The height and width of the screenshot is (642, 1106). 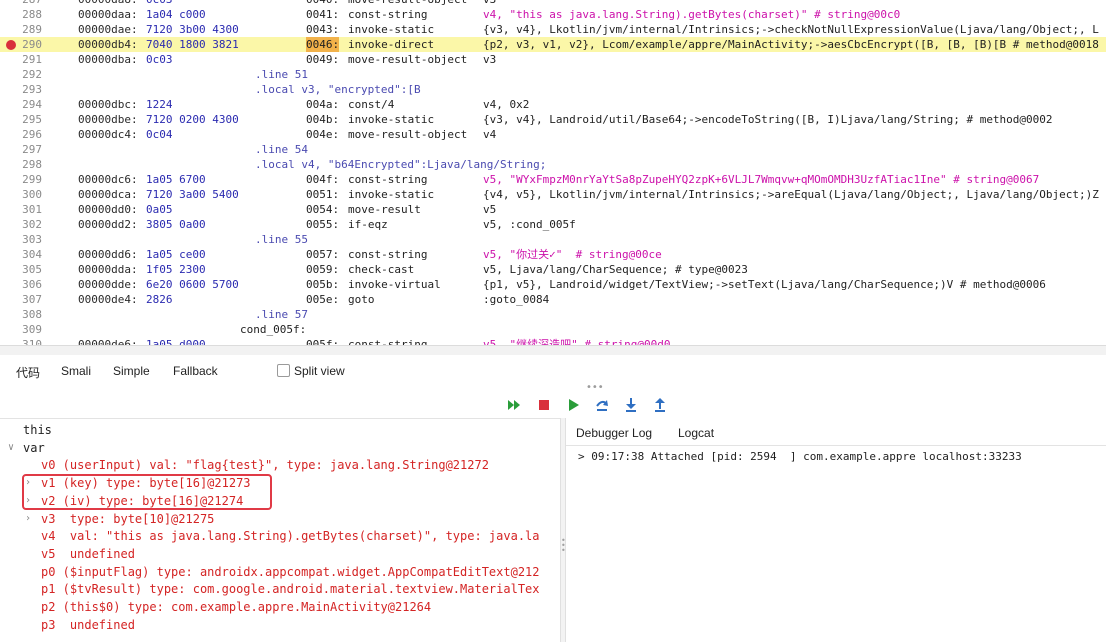 I want to click on variable-row: ∨ var, so click(x=280, y=448).